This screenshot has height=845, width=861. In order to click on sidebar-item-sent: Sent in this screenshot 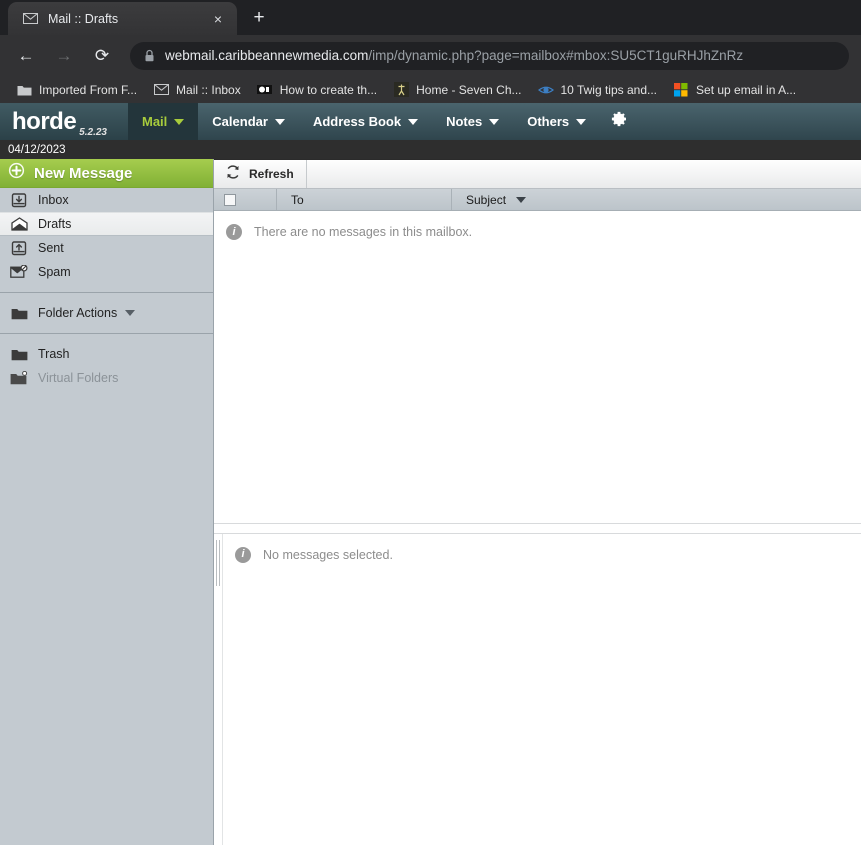, I will do `click(106, 248)`.